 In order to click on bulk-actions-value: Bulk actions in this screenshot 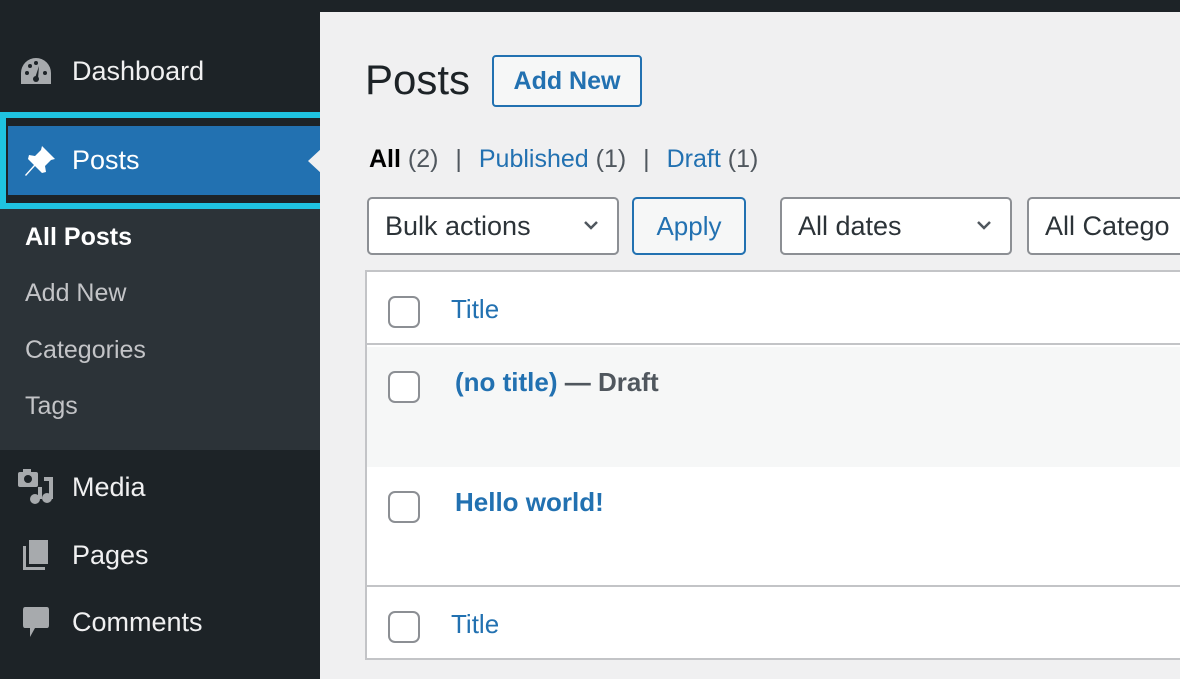, I will do `click(458, 225)`.